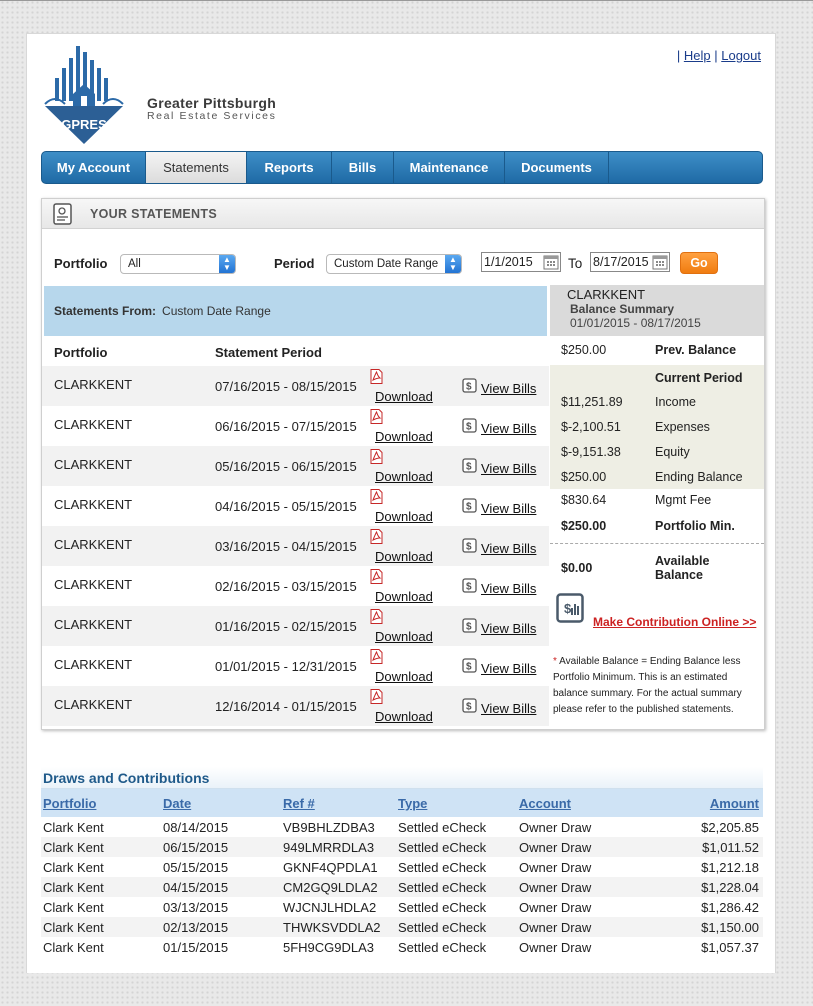  I want to click on draws-header: Portfolio Date Ref # Type Account Amount, so click(402, 803).